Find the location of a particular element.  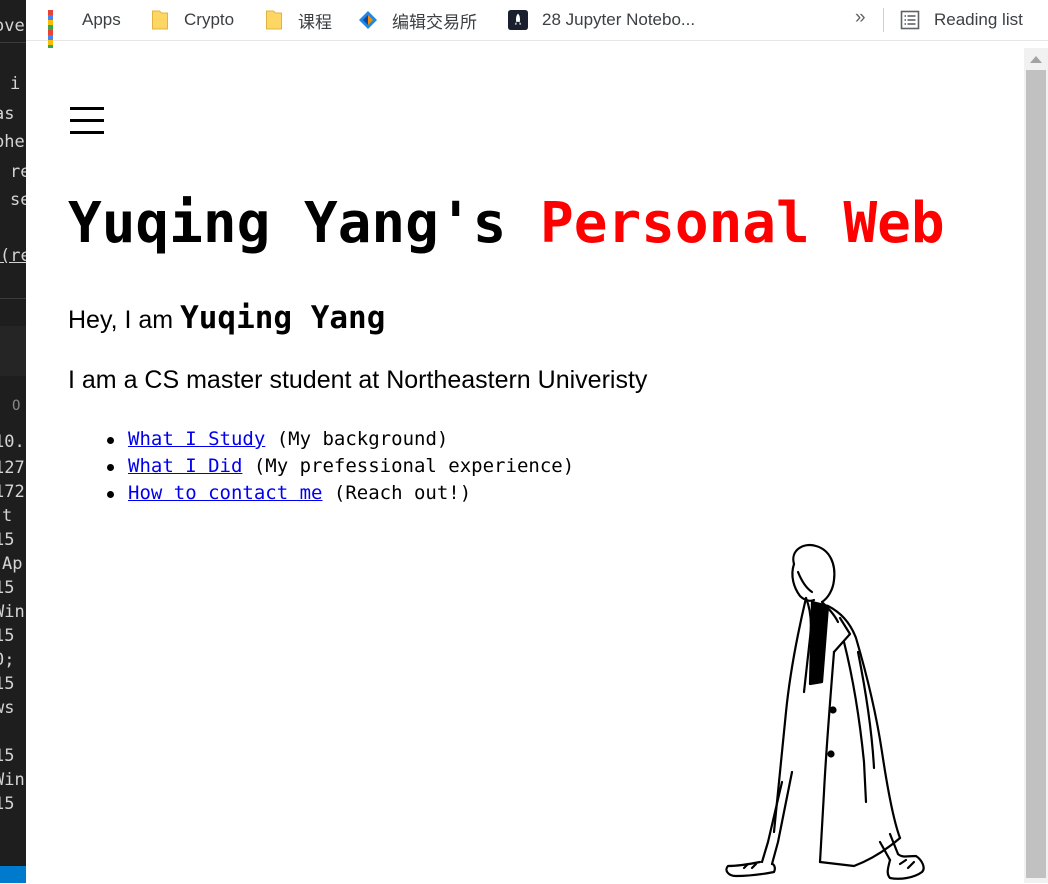

editor-line: t is located at coordinates (7, 516).